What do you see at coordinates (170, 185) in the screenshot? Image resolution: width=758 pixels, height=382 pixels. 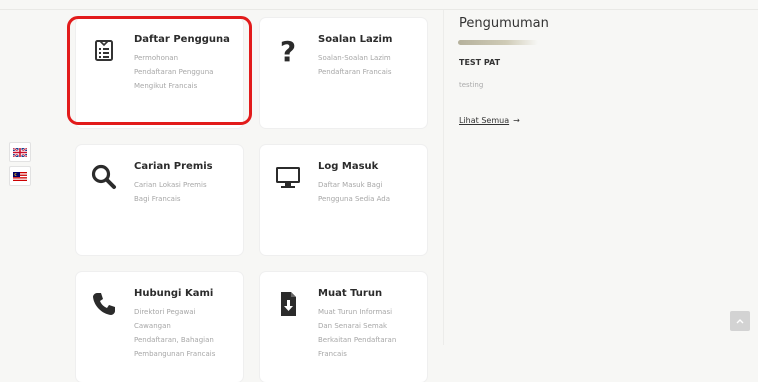 I see `card-desc-line: Carian Lokasi Premis` at bounding box center [170, 185].